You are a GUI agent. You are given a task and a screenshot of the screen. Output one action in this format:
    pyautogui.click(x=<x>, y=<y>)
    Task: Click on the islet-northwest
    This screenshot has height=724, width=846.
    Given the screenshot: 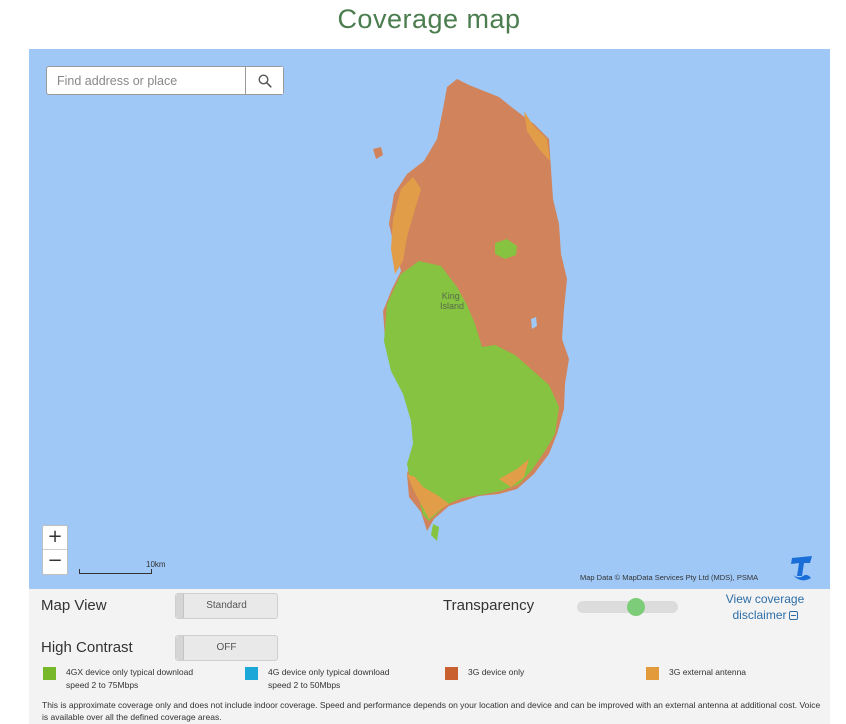 What is the action you would take?
    pyautogui.click(x=378, y=153)
    